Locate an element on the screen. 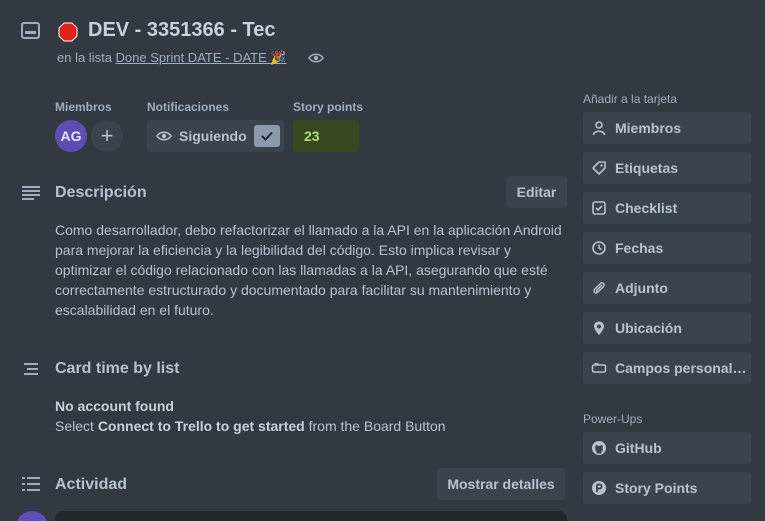 The width and height of the screenshot is (765, 521). story-points-icon is located at coordinates (599, 488).